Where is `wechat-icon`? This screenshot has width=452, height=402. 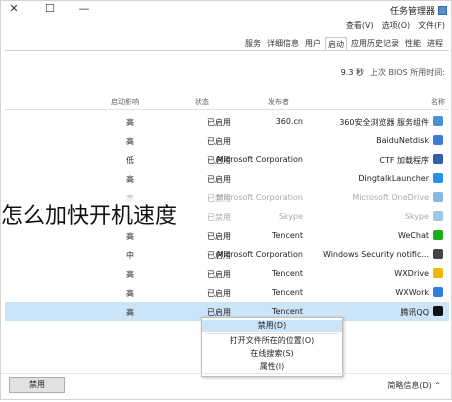 wechat-icon is located at coordinates (438, 235).